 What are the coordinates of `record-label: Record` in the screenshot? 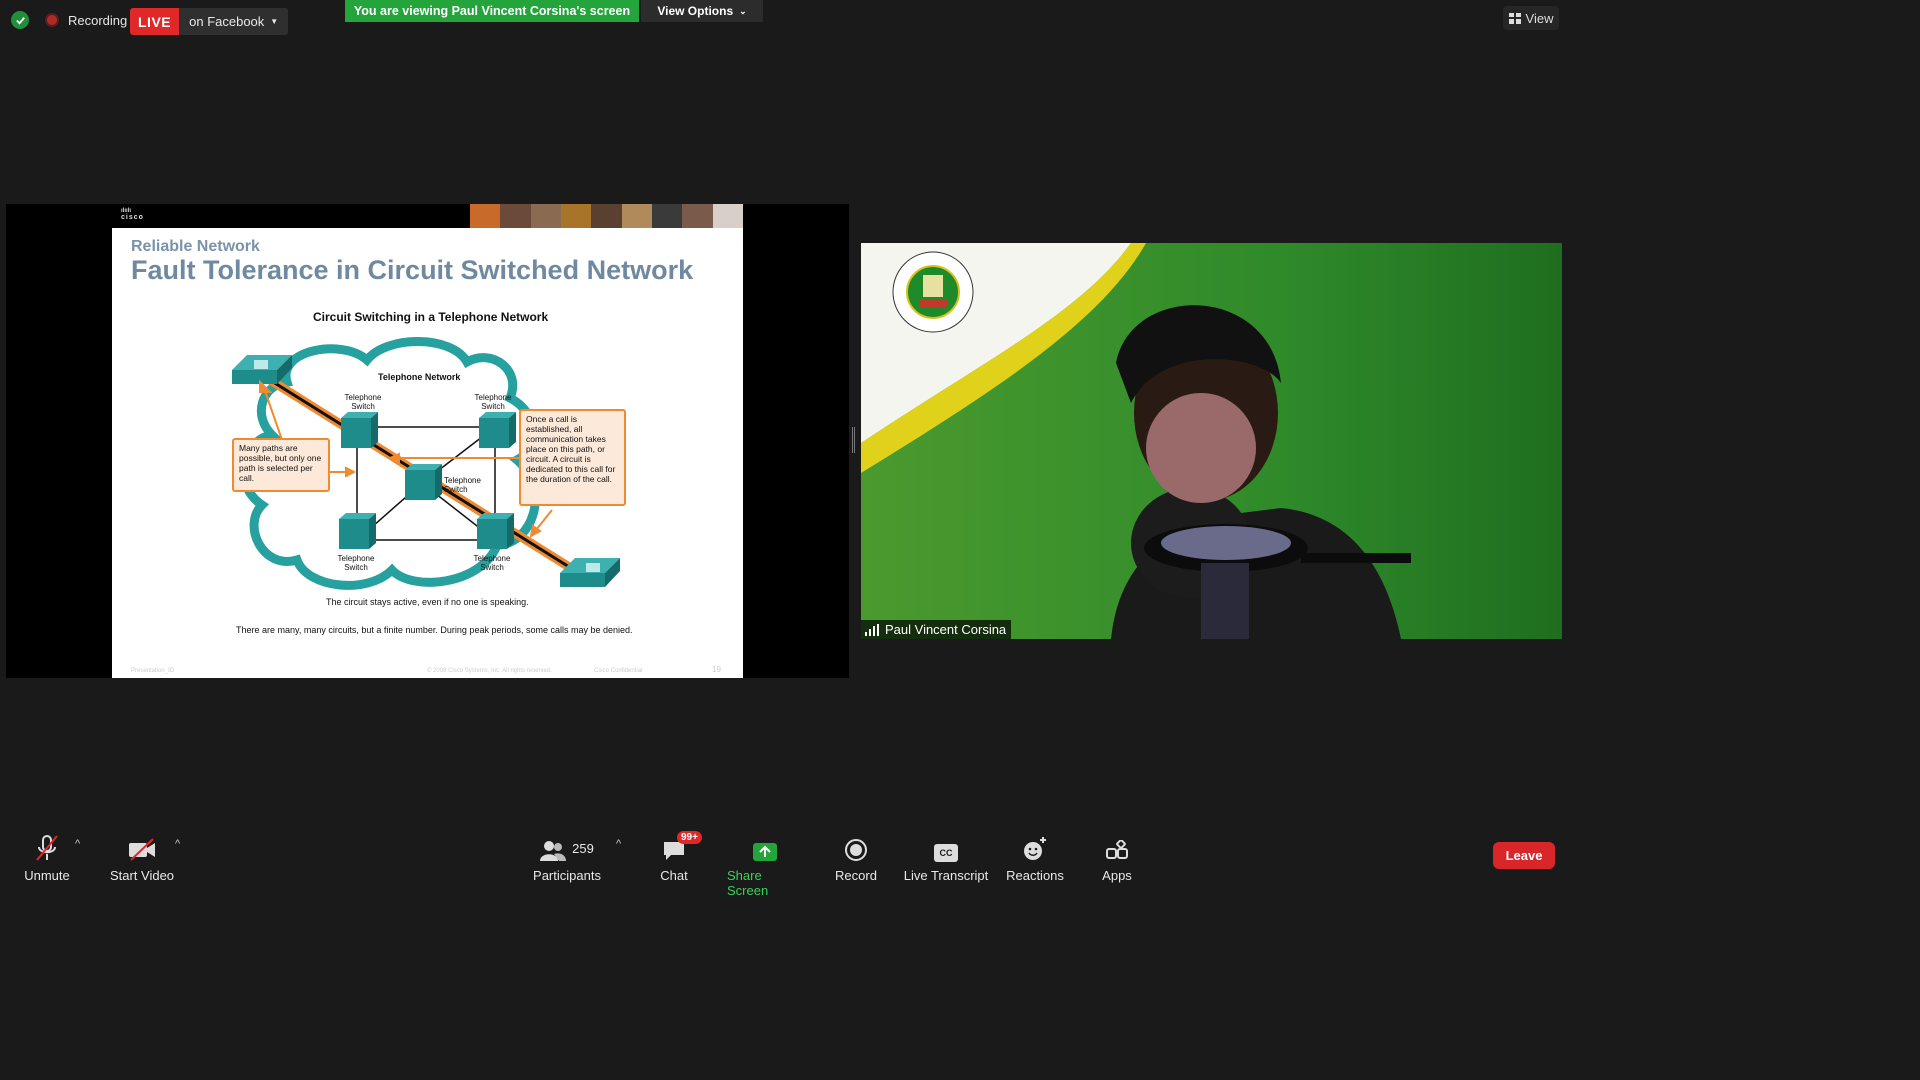 It's located at (856, 875).